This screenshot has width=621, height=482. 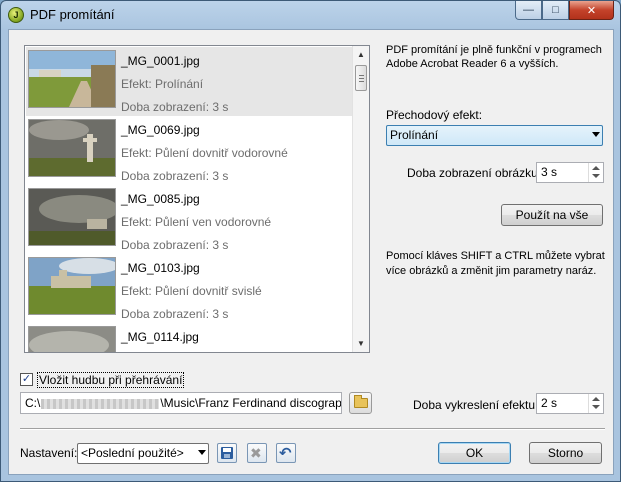 I want to click on caption-buttons: — □ ✕, so click(x=564, y=11).